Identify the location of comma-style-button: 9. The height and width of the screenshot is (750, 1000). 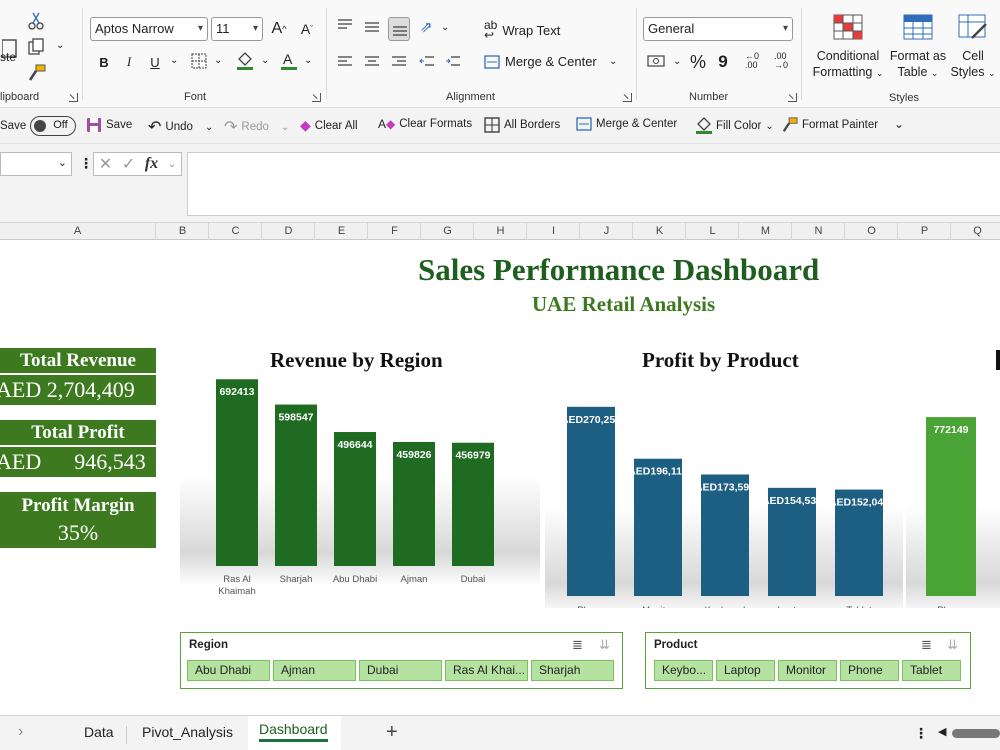
(723, 62).